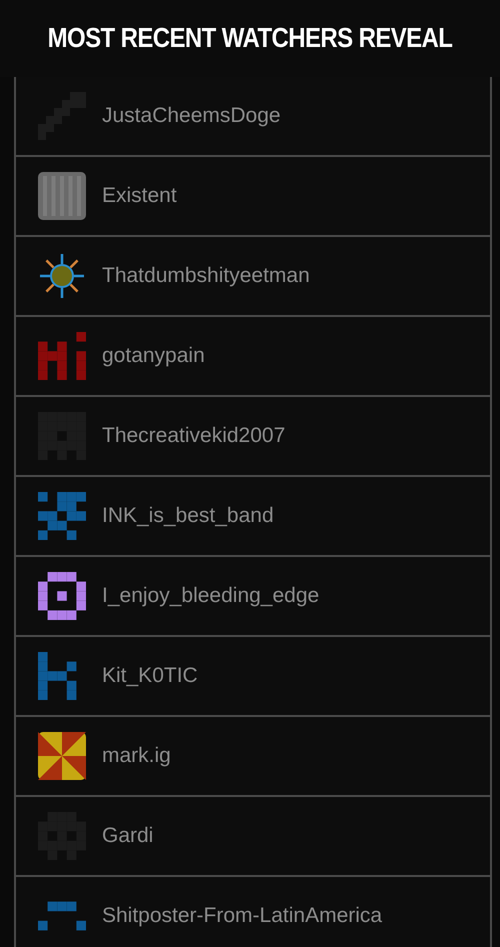 This screenshot has height=947, width=500. I want to click on username: I_enjoy_bleeding_edge, so click(211, 596).